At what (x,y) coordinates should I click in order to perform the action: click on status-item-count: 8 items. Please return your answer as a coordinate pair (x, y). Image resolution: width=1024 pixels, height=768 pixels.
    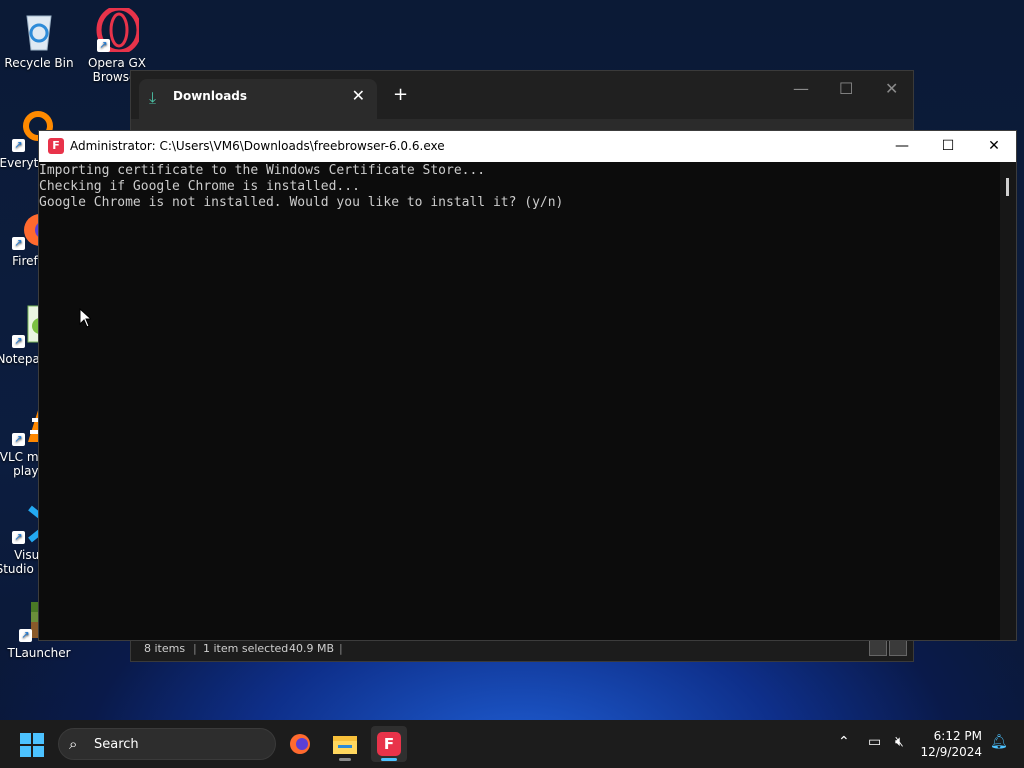
    Looking at the image, I should click on (165, 648).